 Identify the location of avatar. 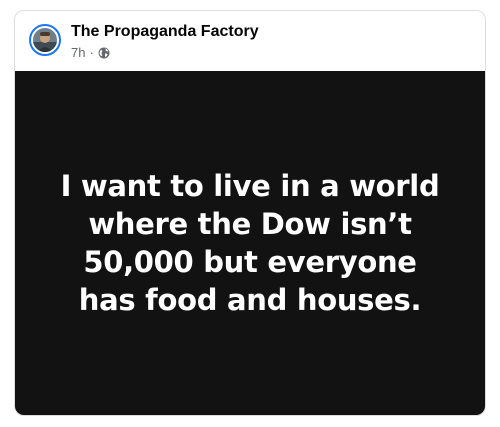
(45, 40).